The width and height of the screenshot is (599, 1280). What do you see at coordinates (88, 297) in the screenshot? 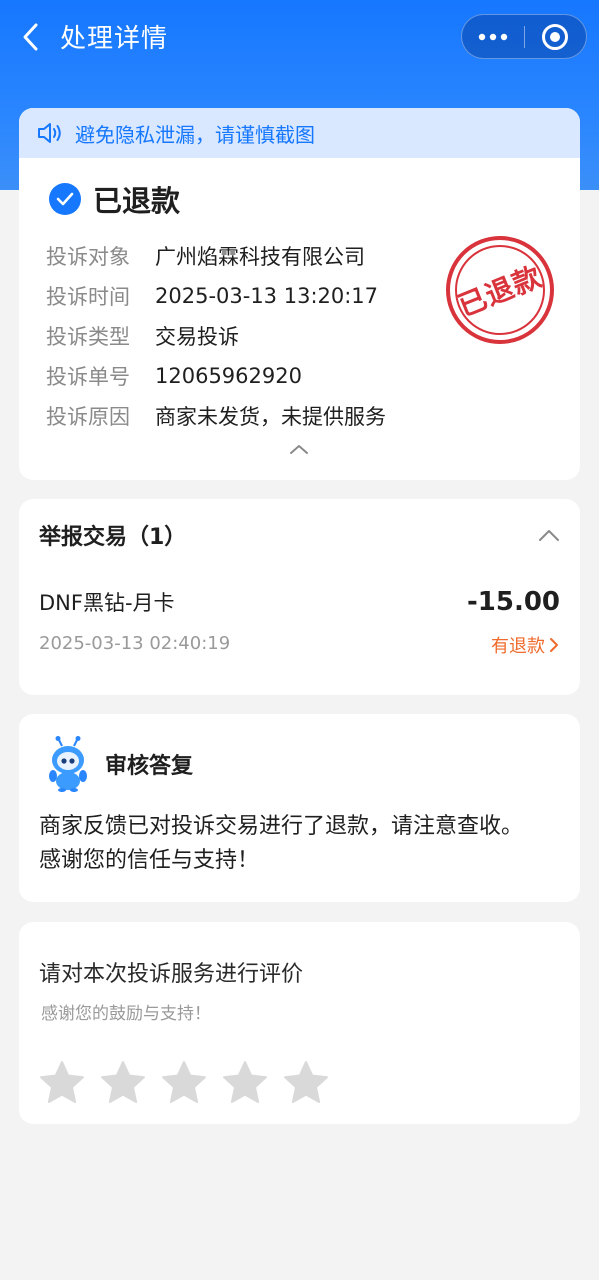
I see `info-label: 投诉时间` at bounding box center [88, 297].